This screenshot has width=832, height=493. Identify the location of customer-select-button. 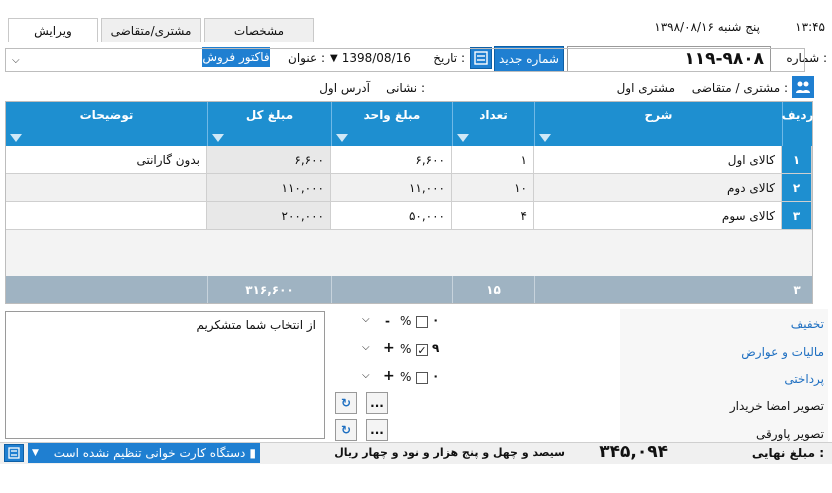
(803, 87).